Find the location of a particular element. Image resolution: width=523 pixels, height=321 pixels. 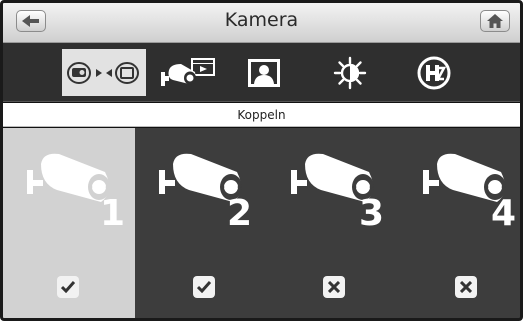

hz-icon is located at coordinates (434, 72).